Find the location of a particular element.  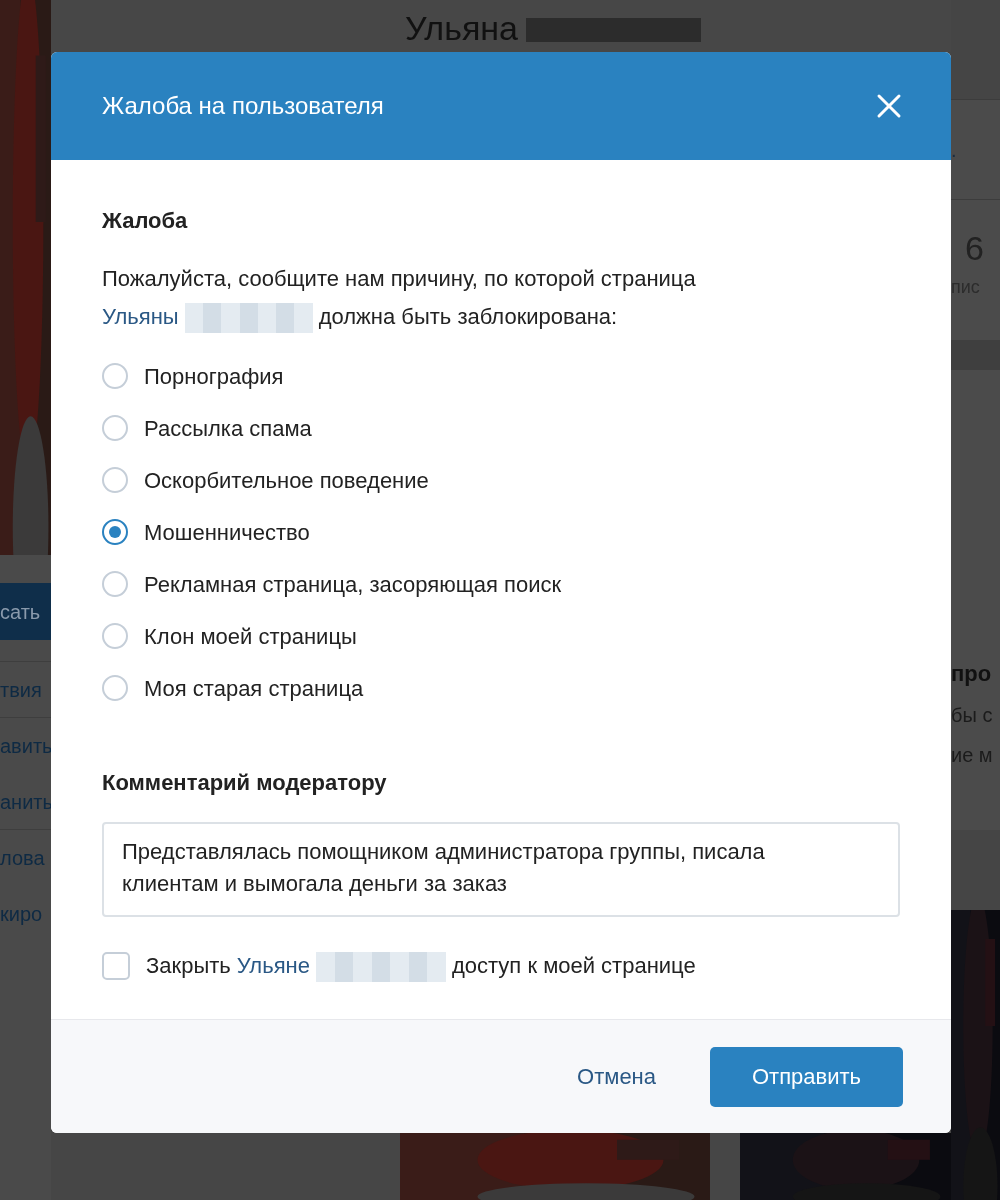

user-link: Ульяны is located at coordinates (140, 316).